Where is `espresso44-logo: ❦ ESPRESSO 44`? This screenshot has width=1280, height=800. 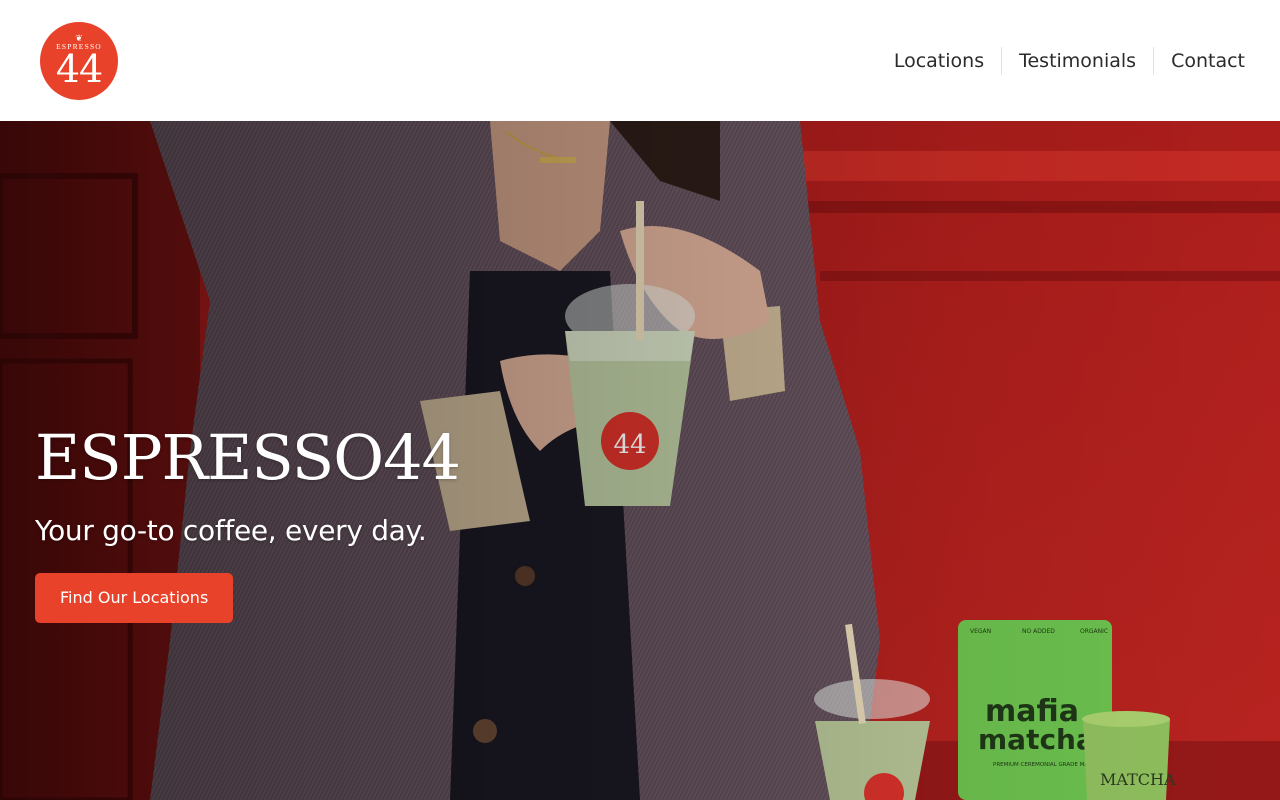 espresso44-logo: ❦ ESPRESSO 44 is located at coordinates (79, 60).